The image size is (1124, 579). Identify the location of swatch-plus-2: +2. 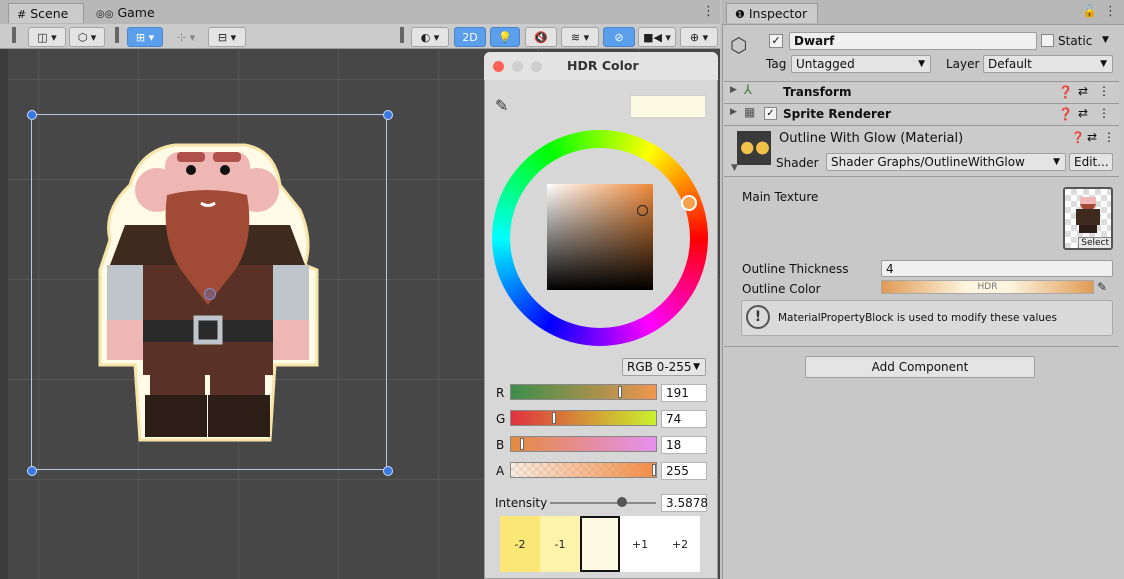
(680, 544).